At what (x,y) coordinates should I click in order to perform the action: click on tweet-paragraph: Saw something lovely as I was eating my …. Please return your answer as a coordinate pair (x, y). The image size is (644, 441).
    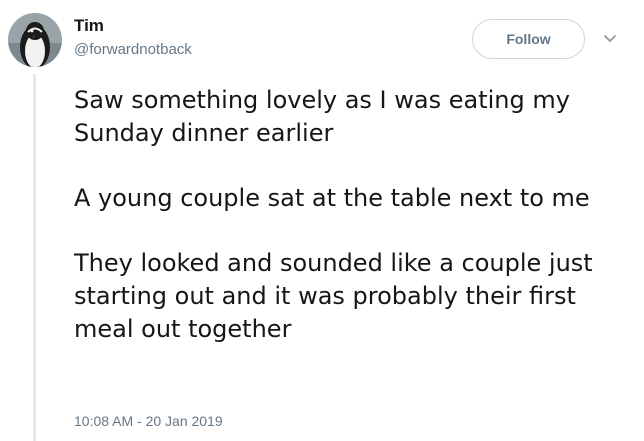
    Looking at the image, I should click on (322, 116).